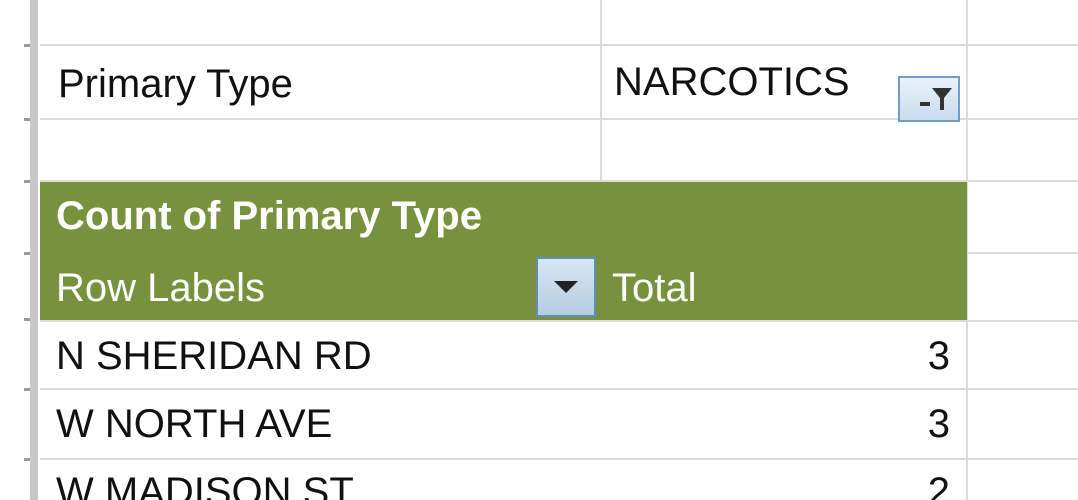 The image size is (1078, 500). What do you see at coordinates (205, 484) in the screenshot?
I see `row-label: W MADISON ST` at bounding box center [205, 484].